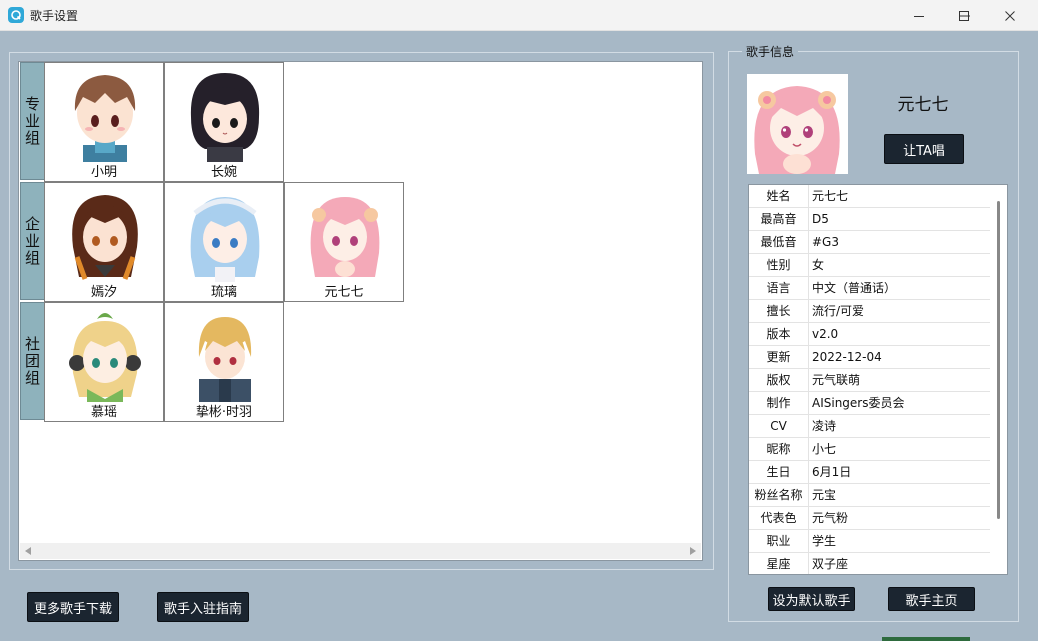  I want to click on singer-name-label: 小明, so click(103, 172).